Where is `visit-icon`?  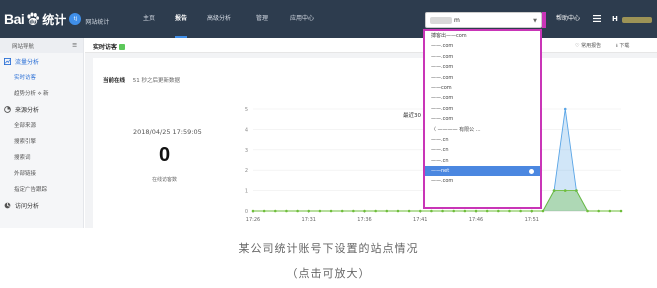 visit-icon is located at coordinates (7, 205).